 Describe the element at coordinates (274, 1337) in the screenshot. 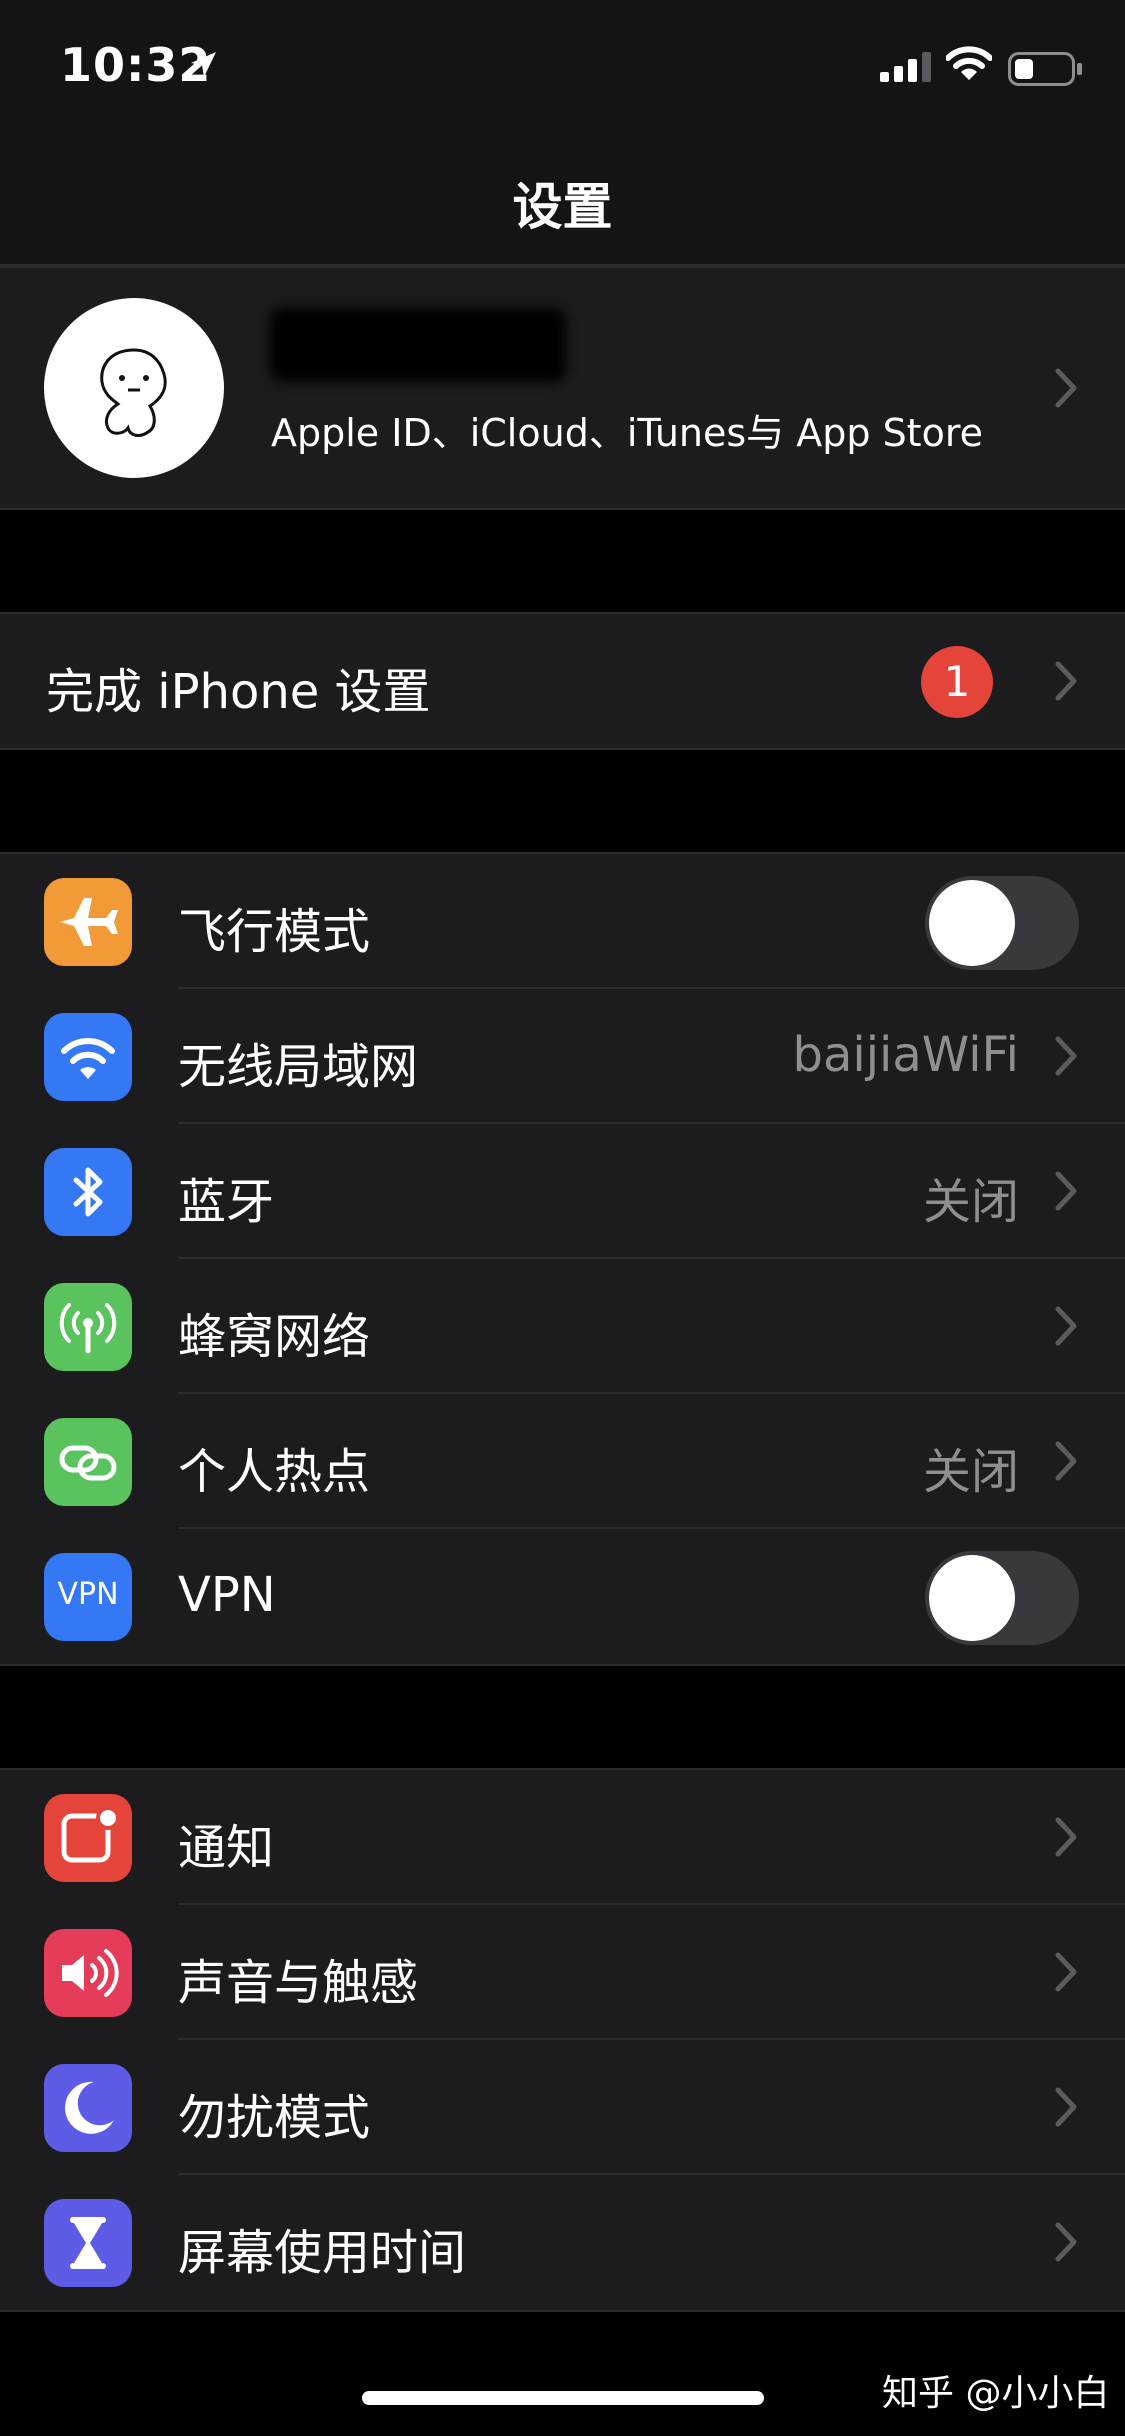

I see `cellular-label: 蜂窝网络` at that location.